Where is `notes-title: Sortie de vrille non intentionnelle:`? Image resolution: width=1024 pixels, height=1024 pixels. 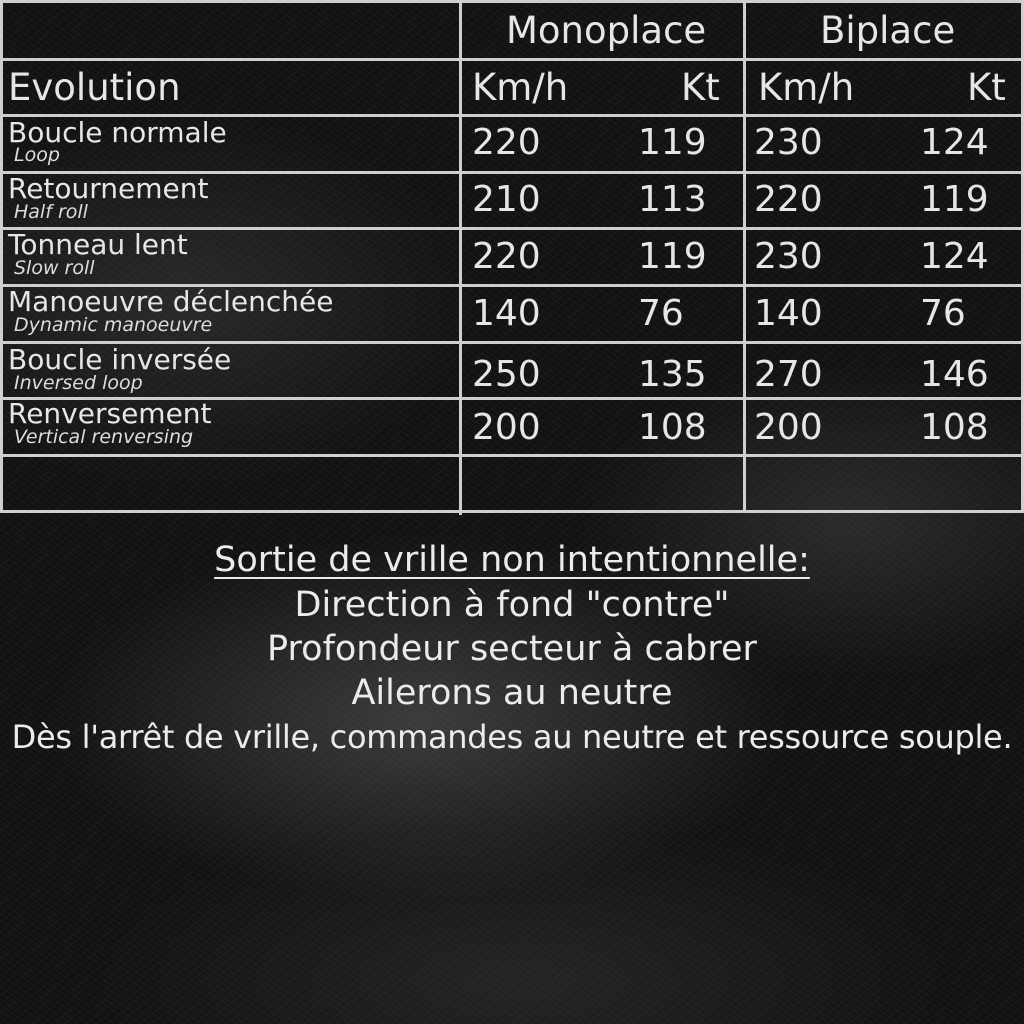 notes-title: Sortie de vrille non intentionnelle: is located at coordinates (512, 560).